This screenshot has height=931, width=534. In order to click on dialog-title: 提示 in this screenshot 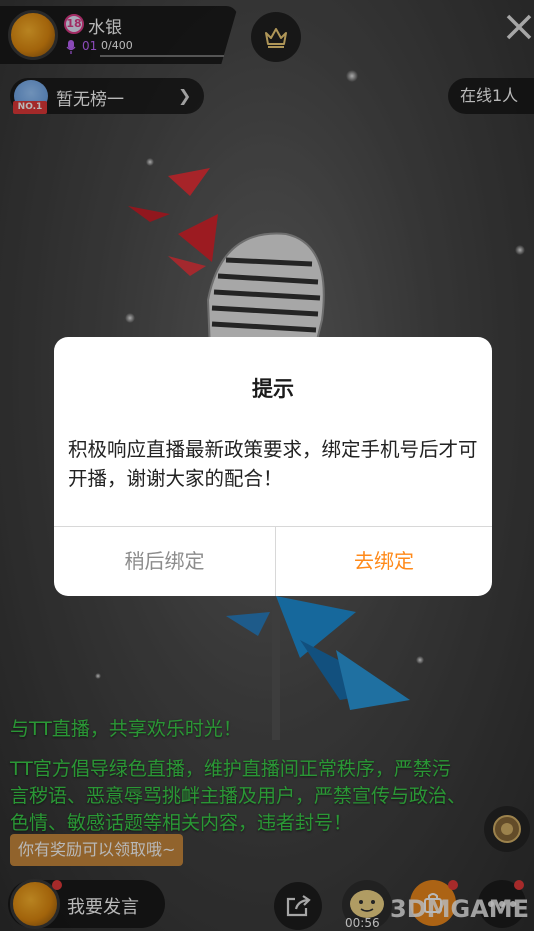, I will do `click(273, 389)`.